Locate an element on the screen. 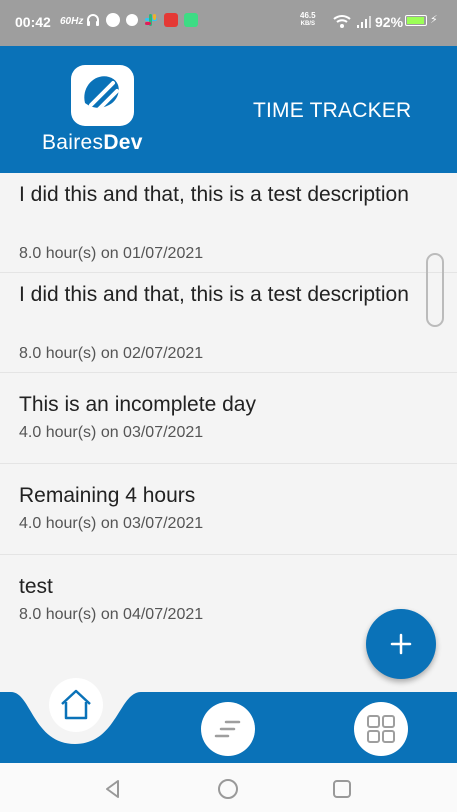  home-circle-icon is located at coordinates (228, 789).